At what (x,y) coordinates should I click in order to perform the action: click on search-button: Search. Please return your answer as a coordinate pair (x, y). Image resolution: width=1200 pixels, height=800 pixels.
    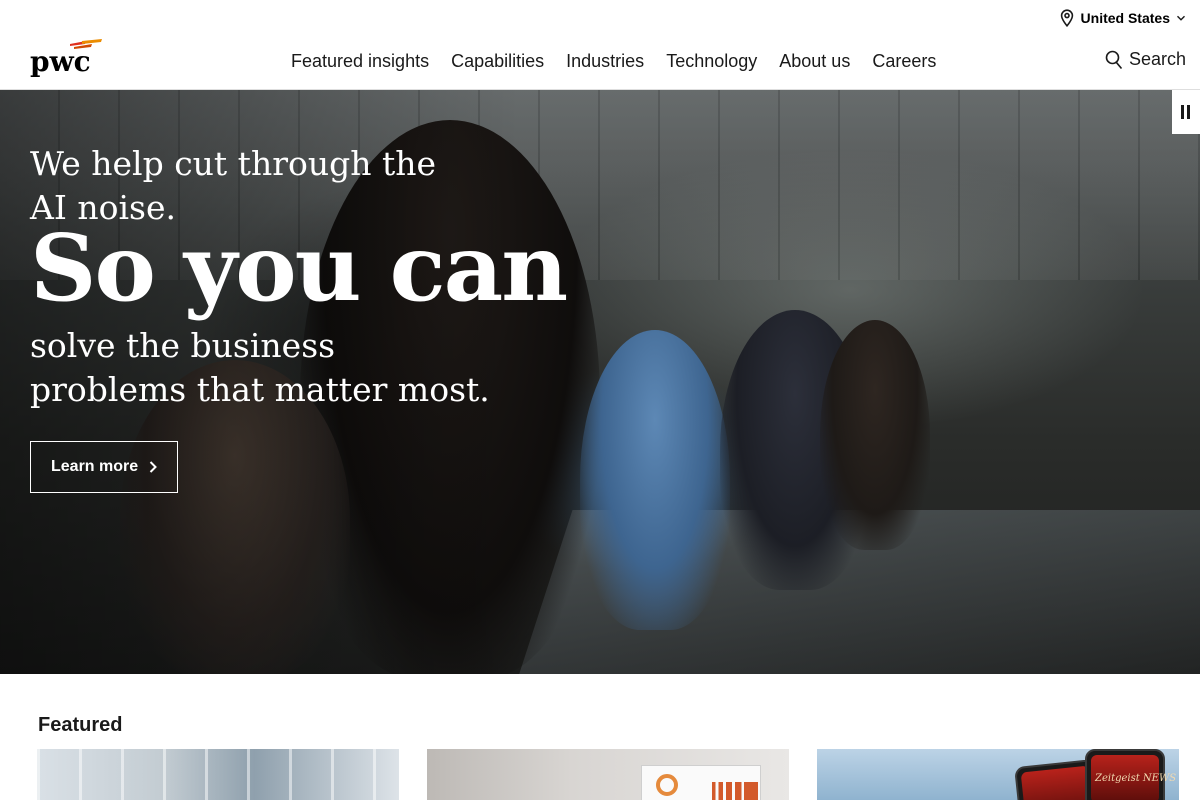
    Looking at the image, I should click on (1145, 59).